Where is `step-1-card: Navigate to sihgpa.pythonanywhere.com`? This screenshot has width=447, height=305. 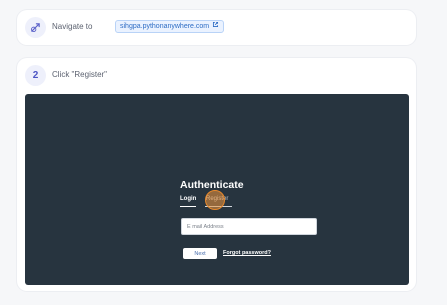
step-1-card: Navigate to sihgpa.pythonanywhere.com is located at coordinates (216, 27).